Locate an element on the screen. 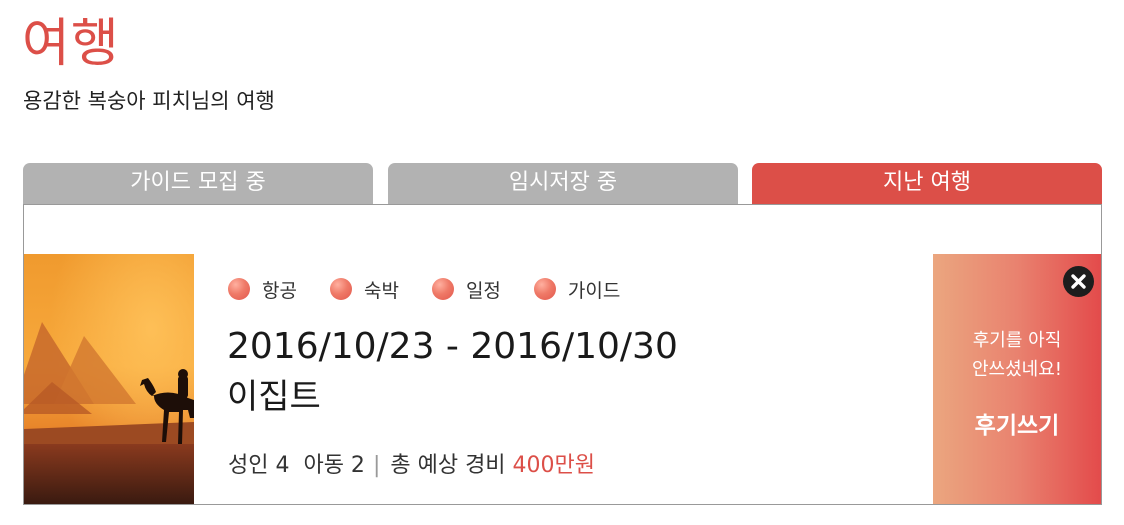 Image resolution: width=1124 pixels, height=525 pixels. included-services: 항공 숙박 일정 가이드 is located at coordinates (440, 289).